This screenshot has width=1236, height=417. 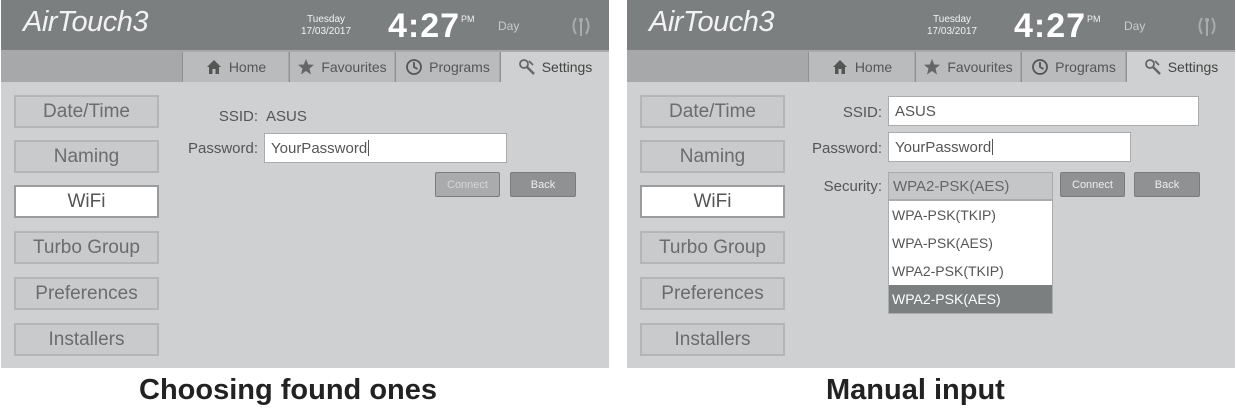 What do you see at coordinates (951, 186) in the screenshot?
I see `security-selected-value: WPA2-PSK(AES)` at bounding box center [951, 186].